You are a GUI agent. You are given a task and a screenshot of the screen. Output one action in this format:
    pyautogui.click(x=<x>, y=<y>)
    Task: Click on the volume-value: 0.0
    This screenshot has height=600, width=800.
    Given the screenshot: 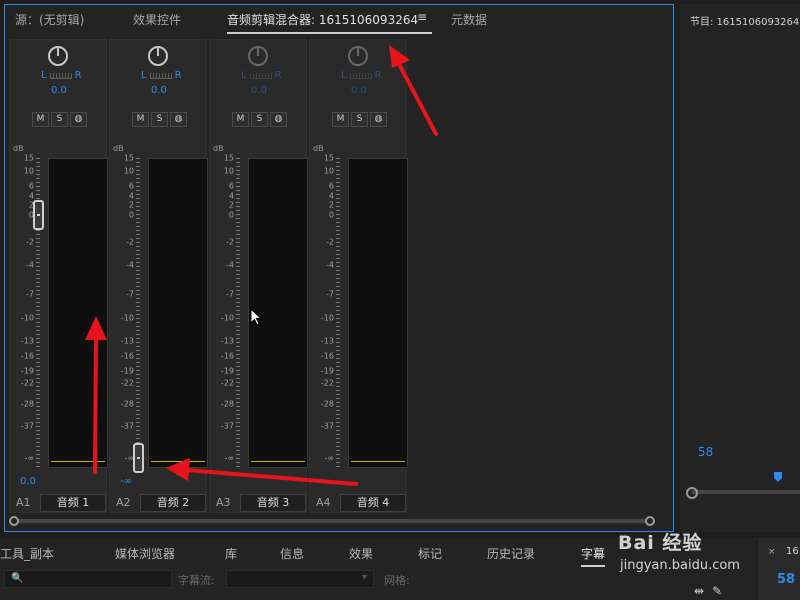 What is the action you would take?
    pyautogui.click(x=28, y=481)
    